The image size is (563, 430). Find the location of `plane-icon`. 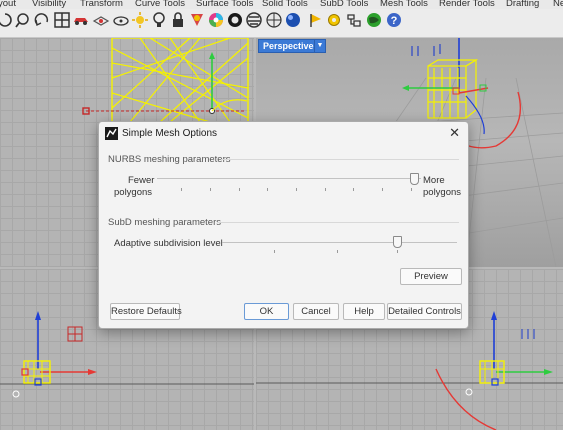

plane-icon is located at coordinates (121, 20).